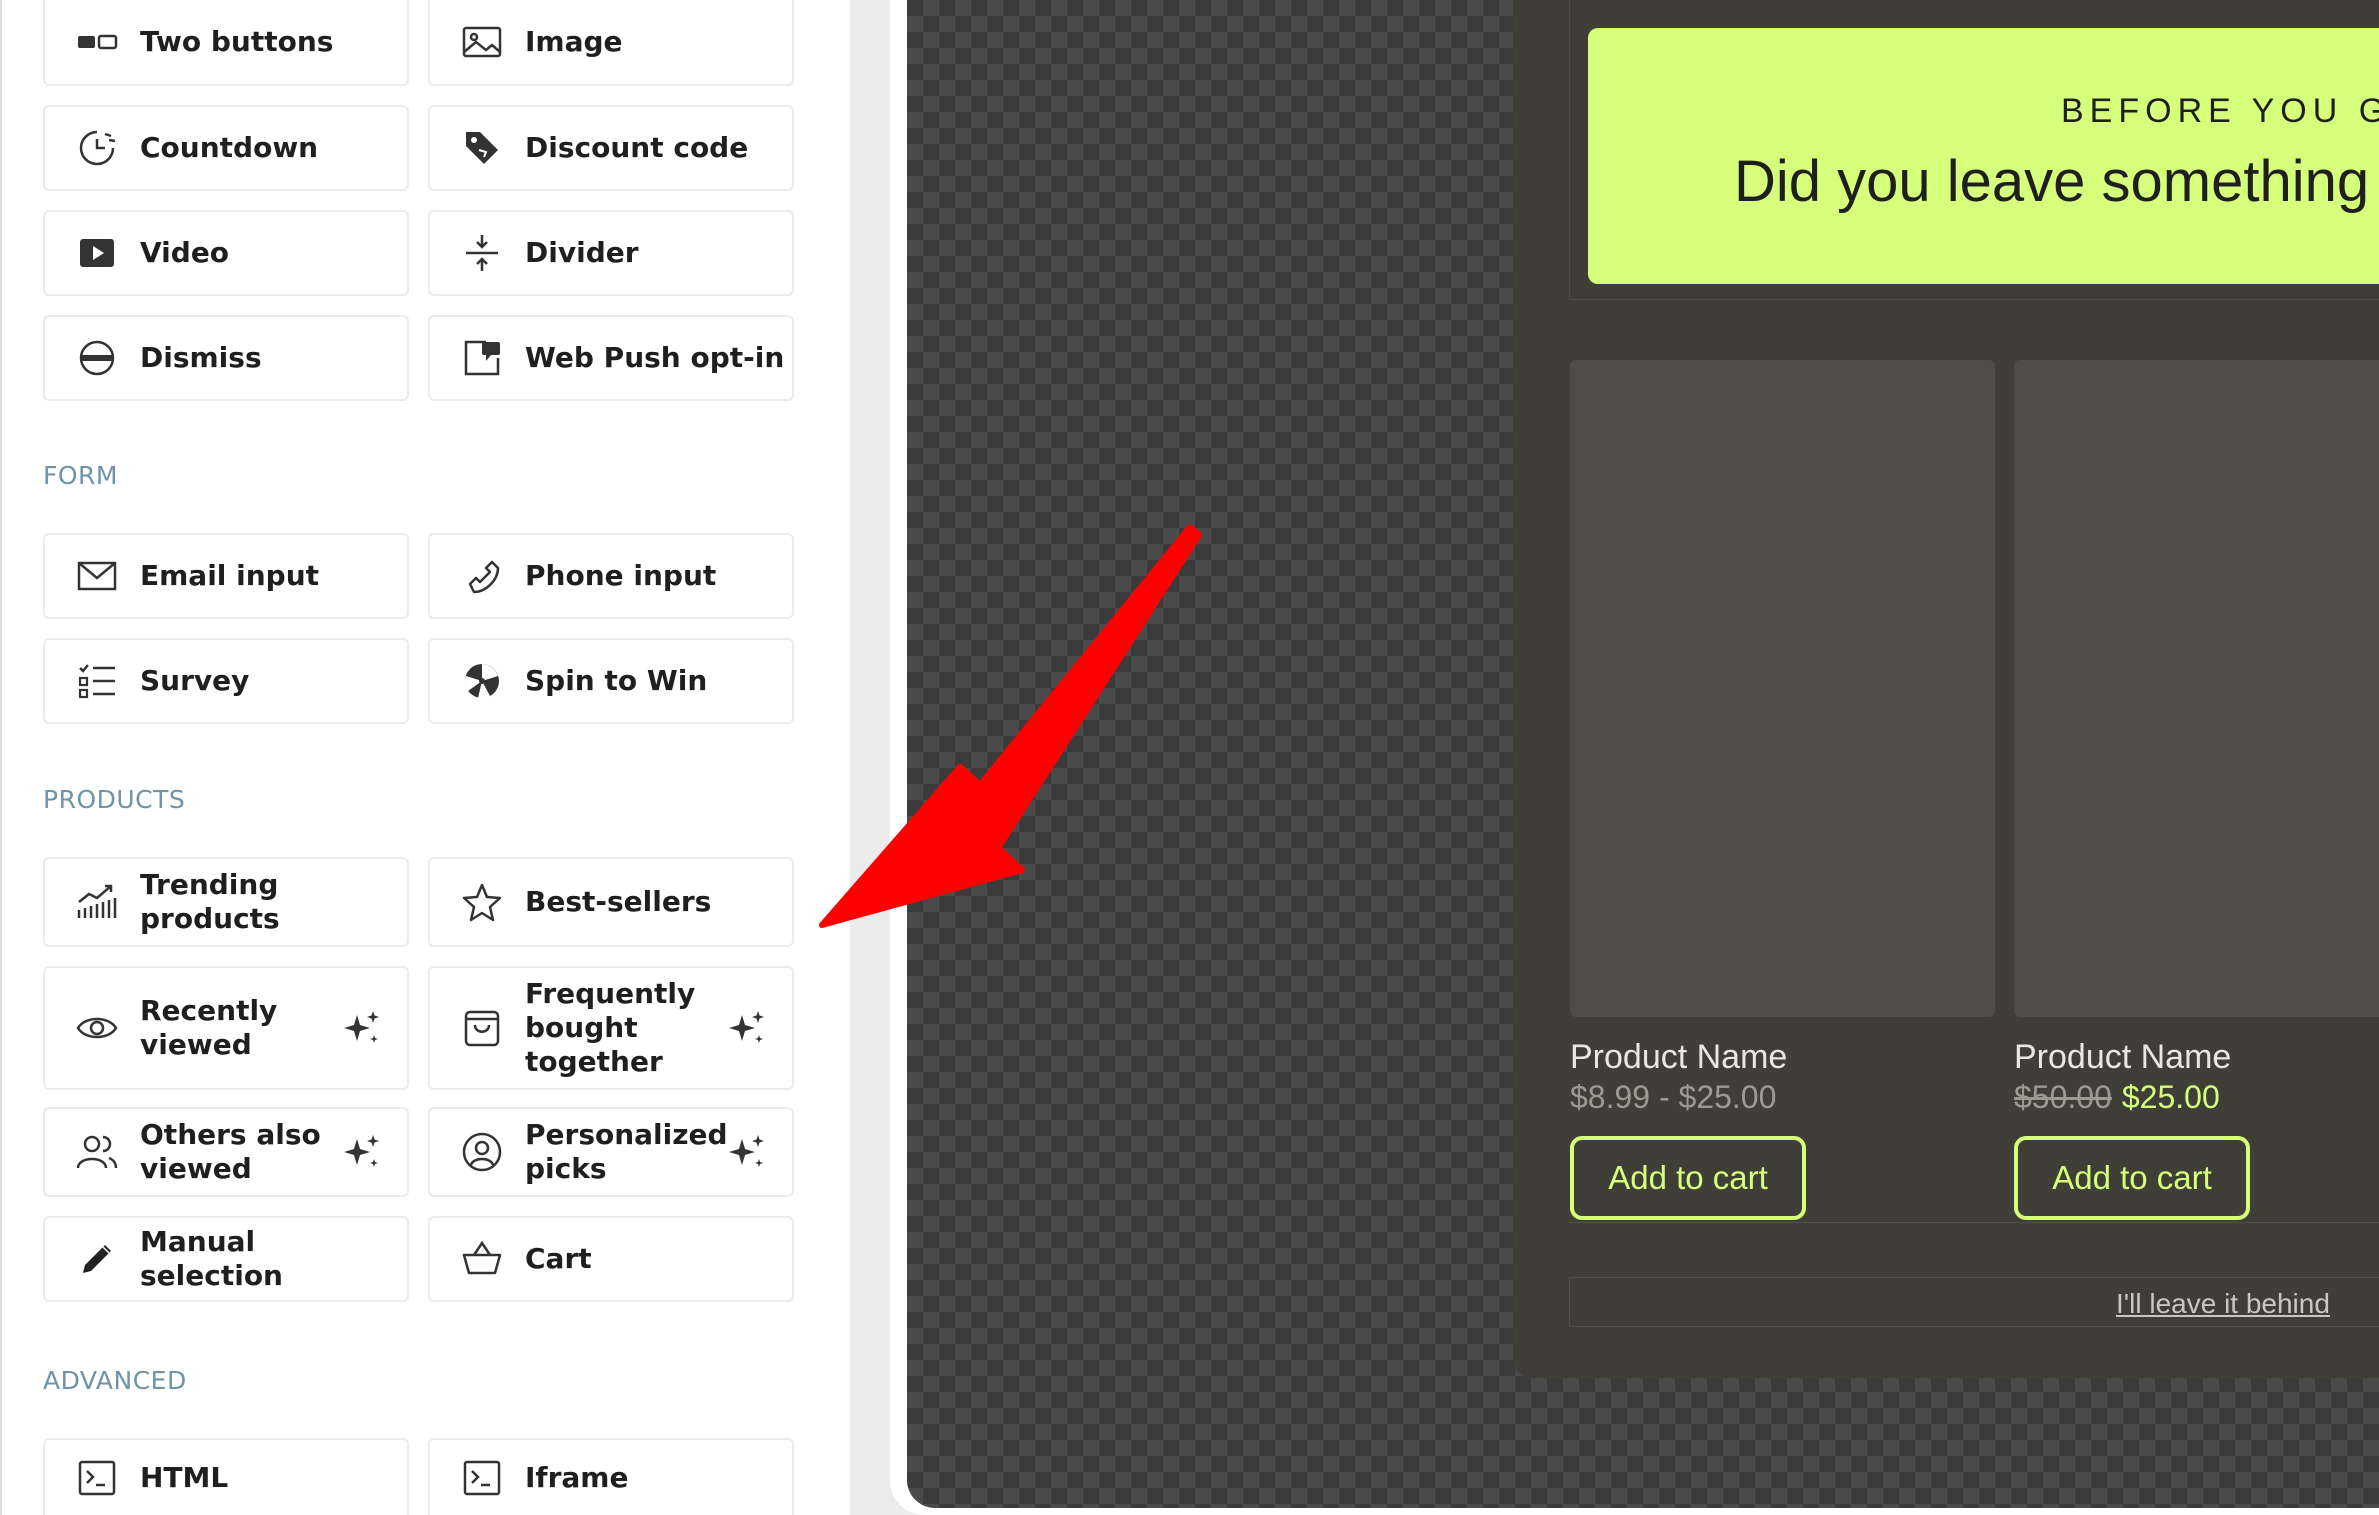 This screenshot has height=1515, width=2379. Describe the element at coordinates (482, 253) in the screenshot. I see `divider-icon` at that location.